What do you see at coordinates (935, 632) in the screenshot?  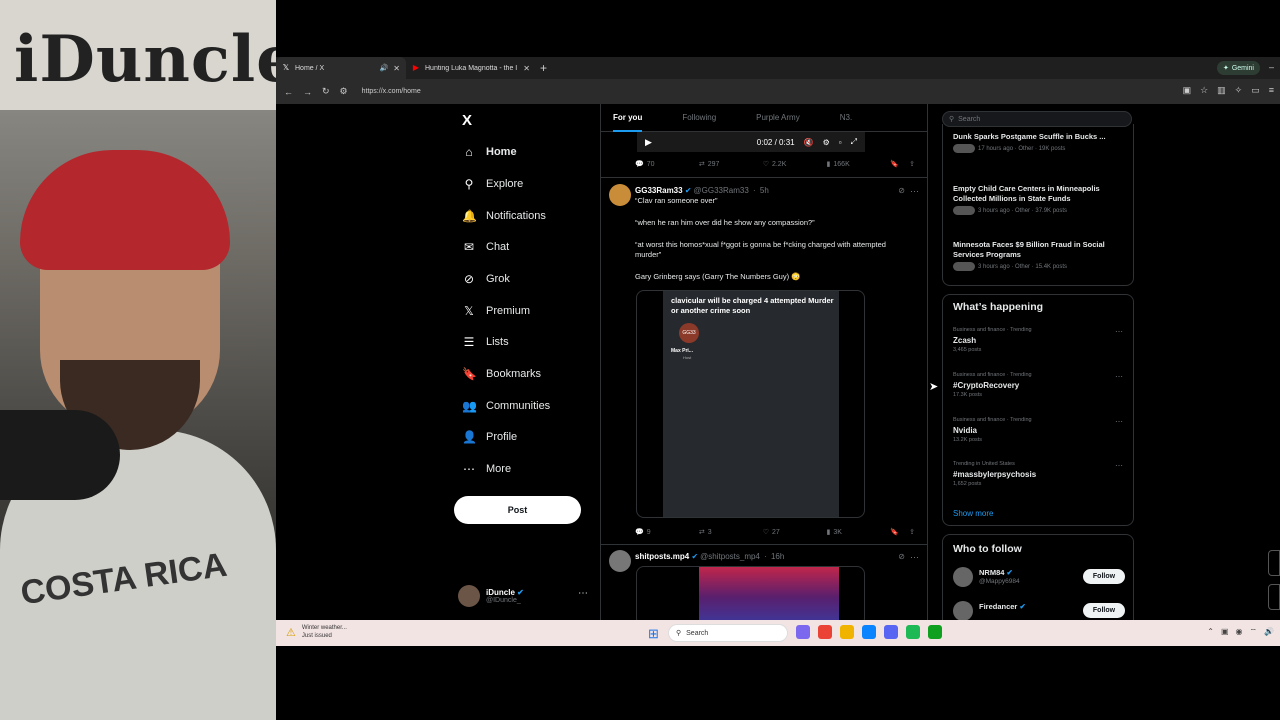 I see `app-icon` at bounding box center [935, 632].